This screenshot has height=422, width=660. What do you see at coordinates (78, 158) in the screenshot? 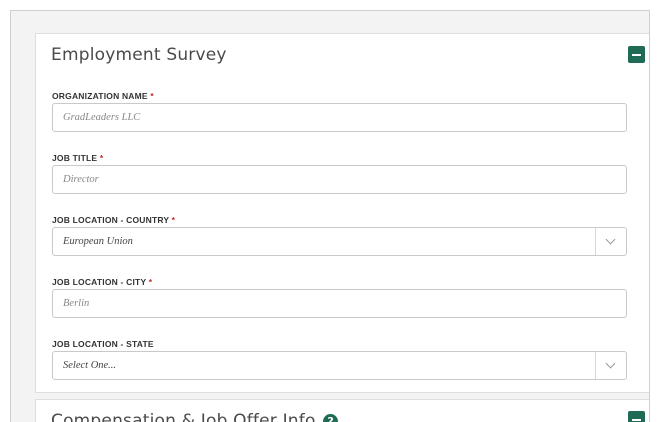
I see `field-label: JOB TITLE *` at bounding box center [78, 158].